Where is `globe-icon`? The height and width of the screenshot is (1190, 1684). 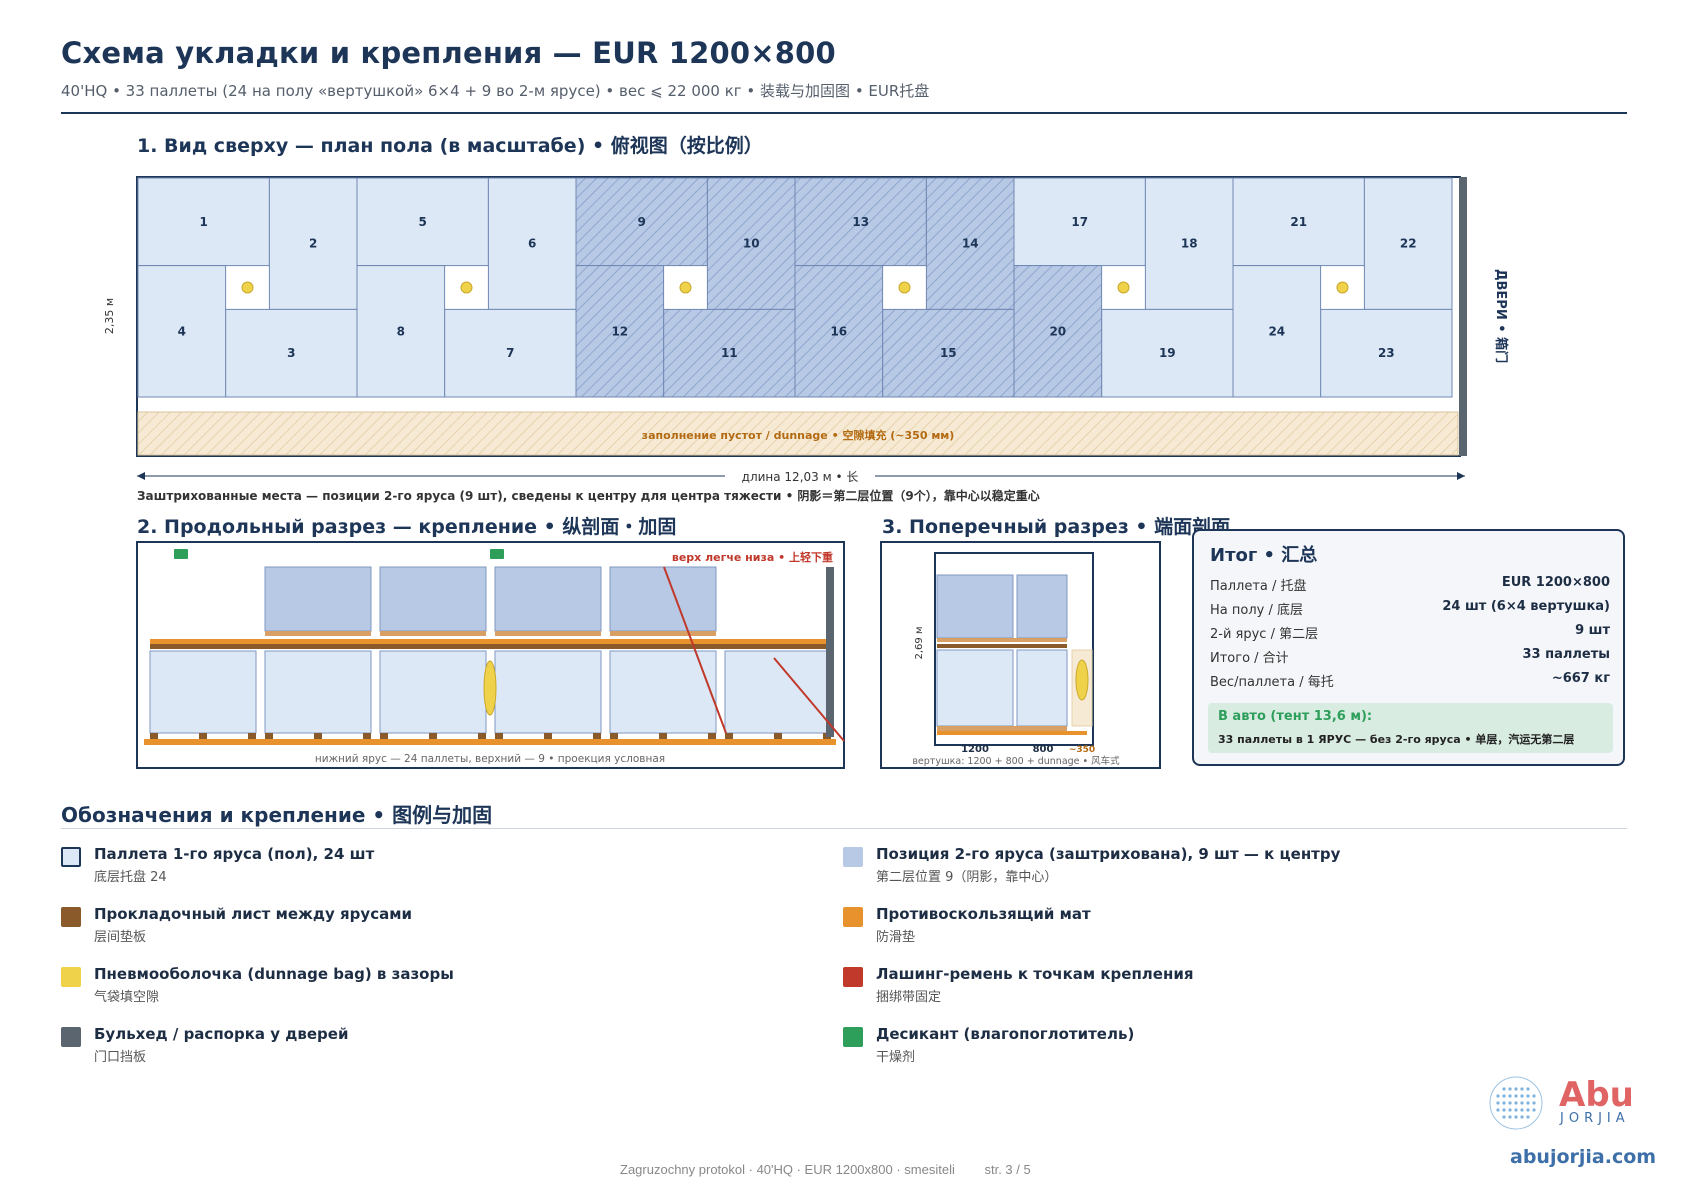
globe-icon is located at coordinates (1516, 1103).